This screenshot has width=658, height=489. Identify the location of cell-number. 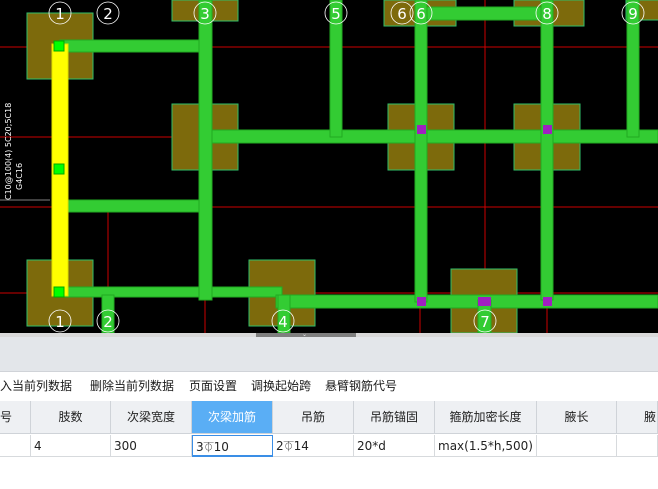
(15, 446).